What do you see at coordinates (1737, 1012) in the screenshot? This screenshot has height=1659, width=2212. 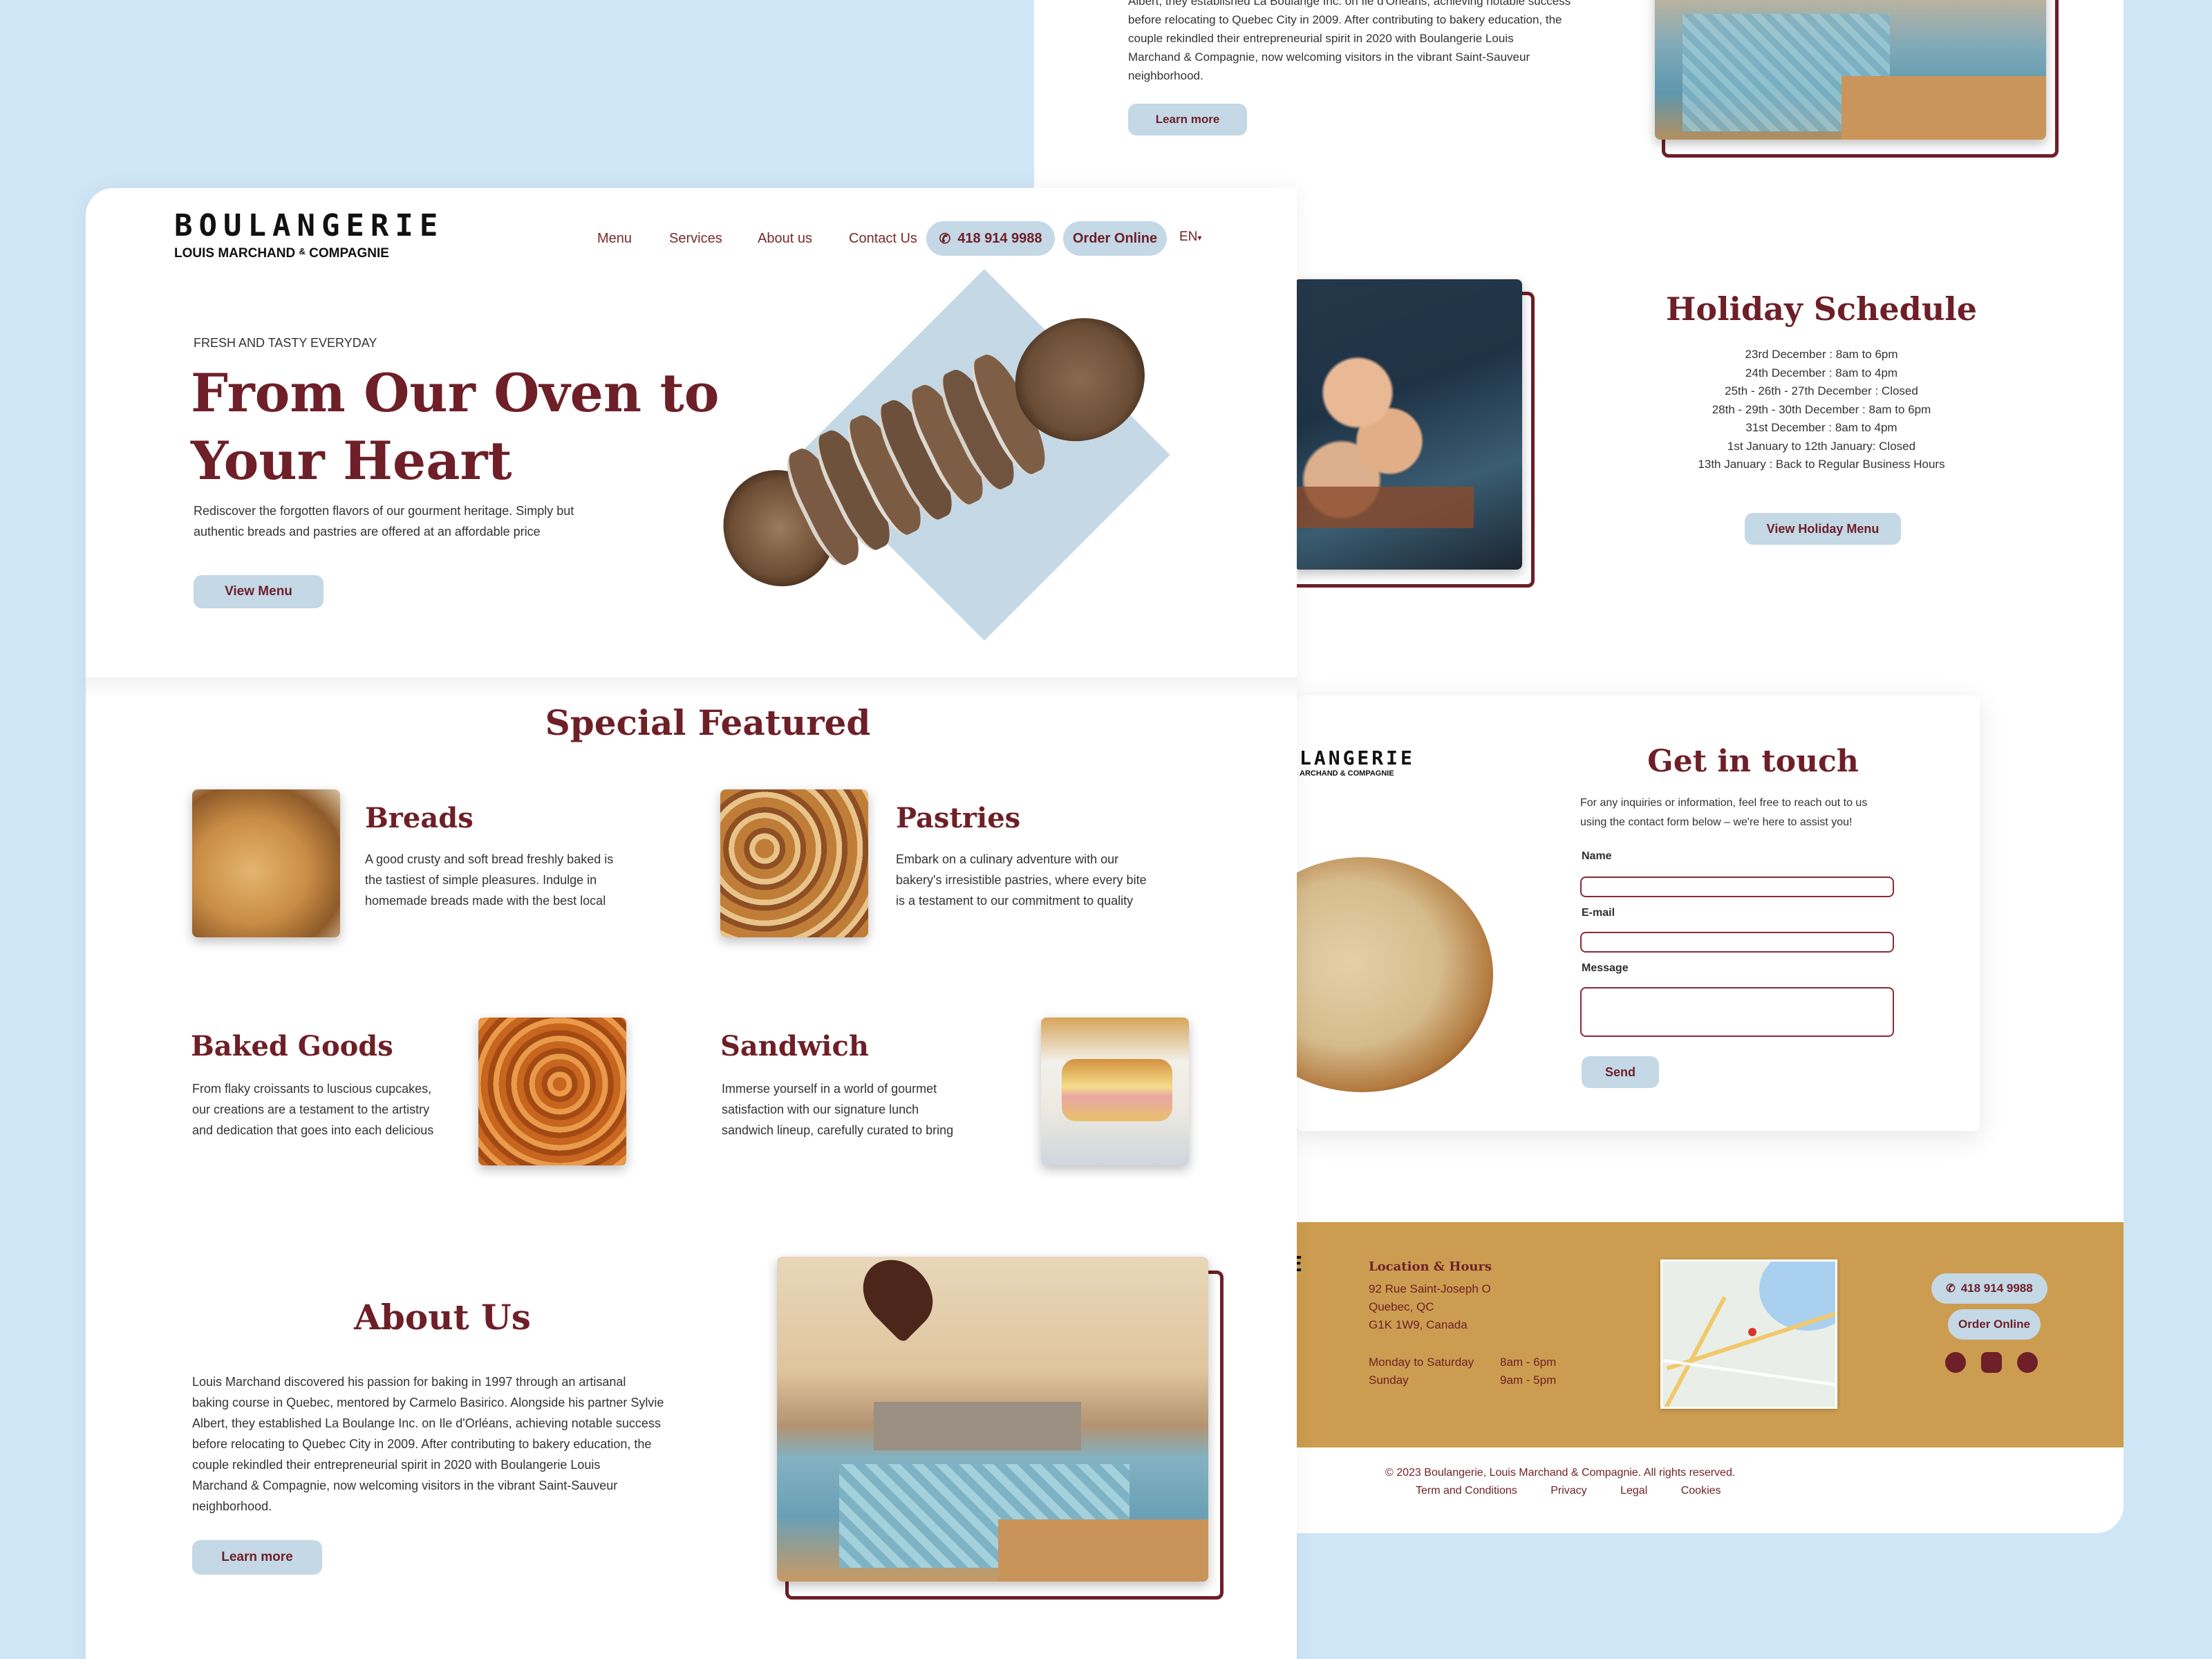 I see `message-textarea` at bounding box center [1737, 1012].